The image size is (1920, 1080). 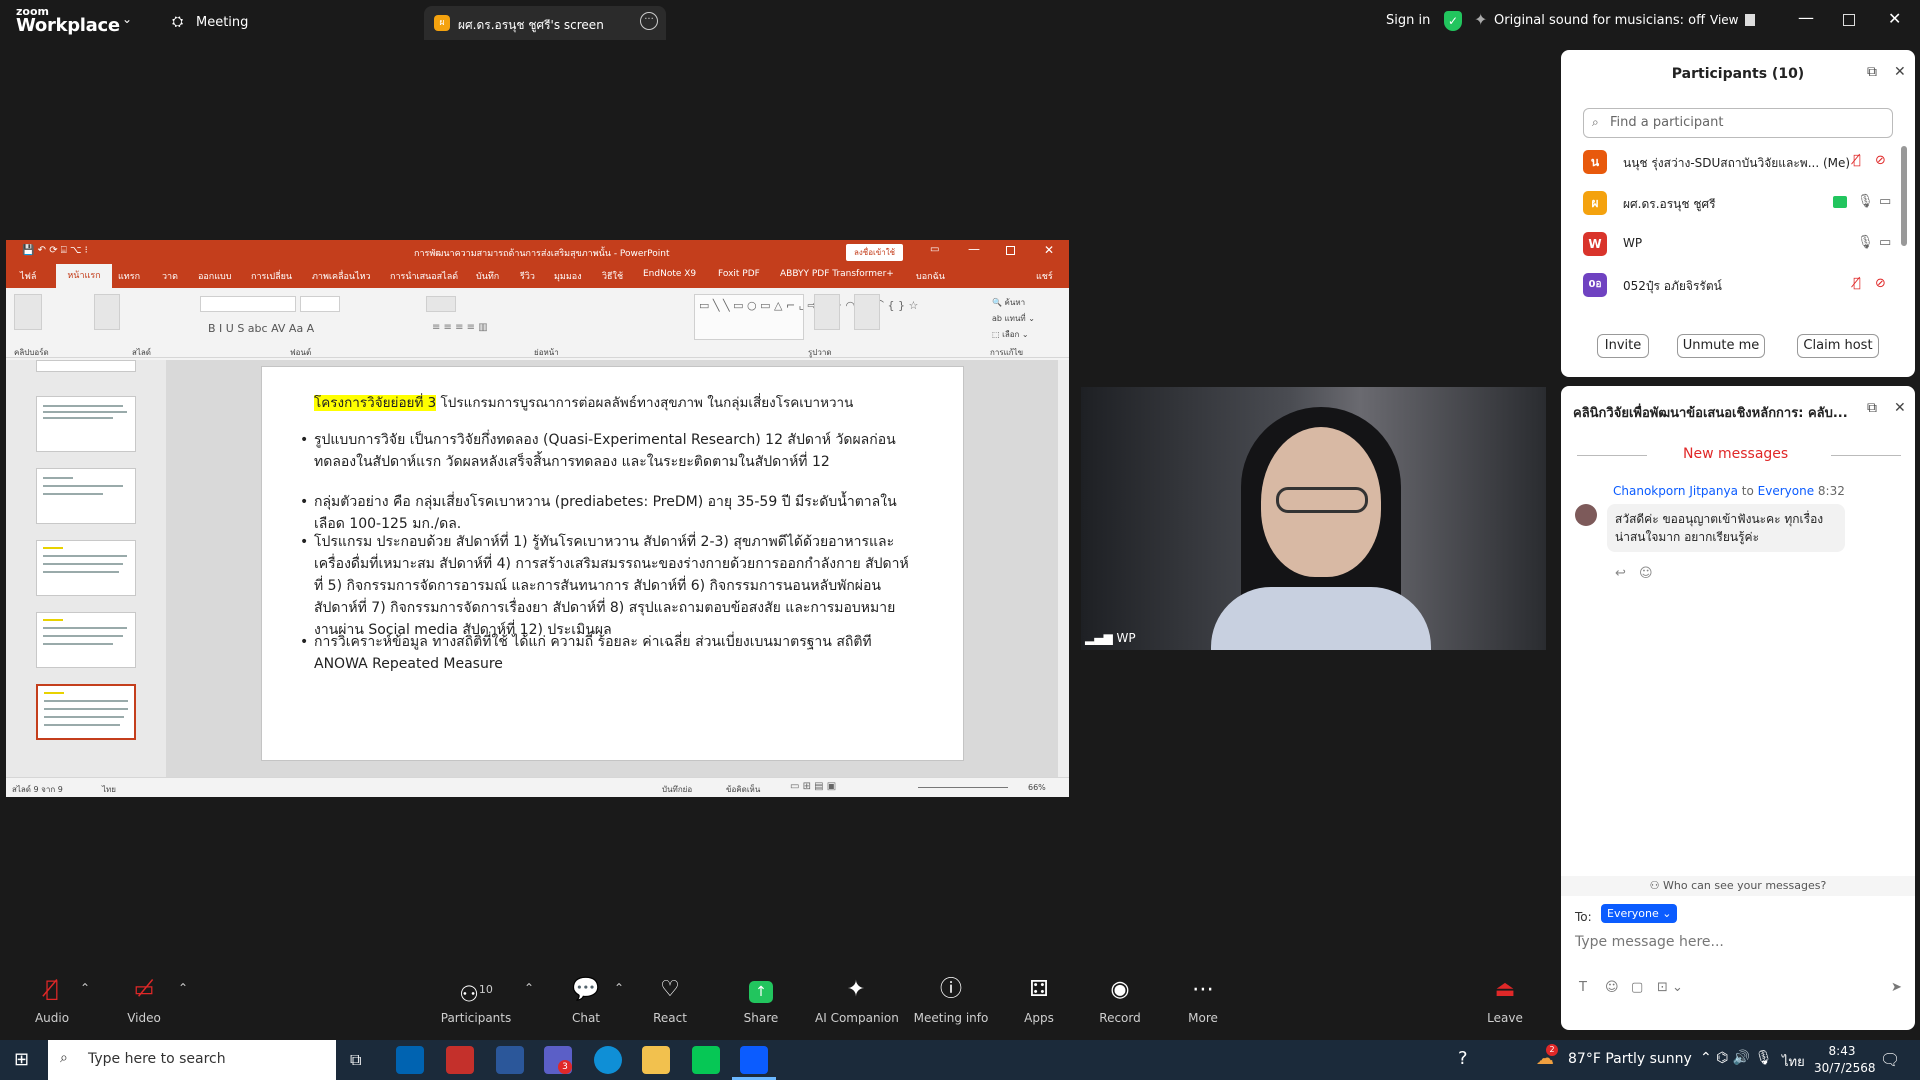 I want to click on tab-abbyy: ABBYY PDF Transformer+, so click(x=837, y=274).